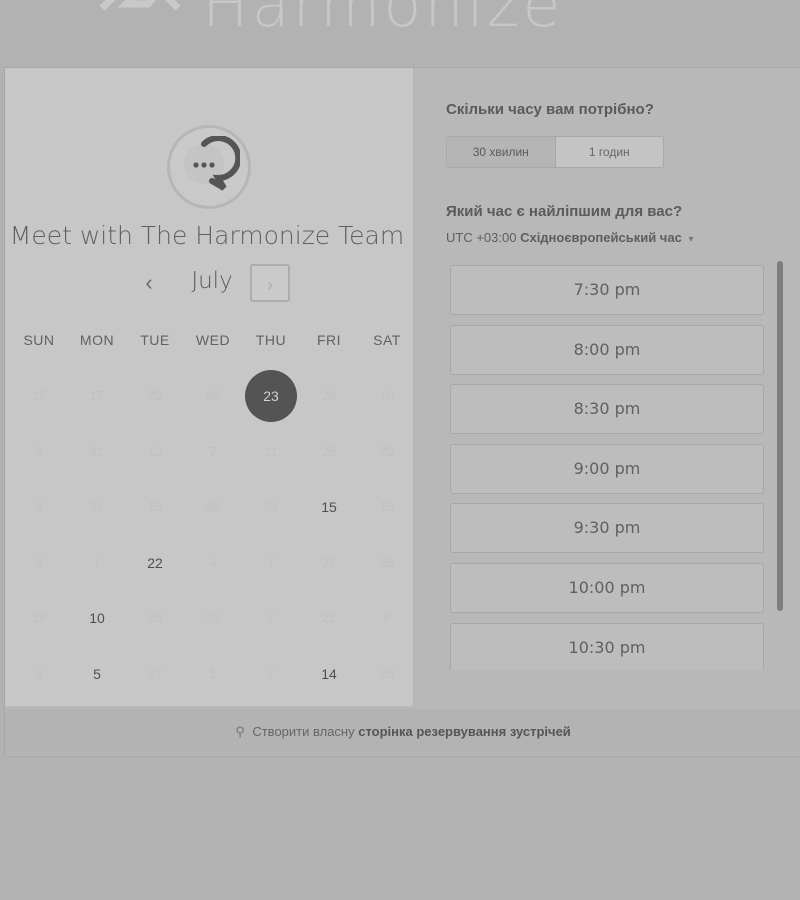  I want to click on weekday-fri: FRI, so click(329, 340).